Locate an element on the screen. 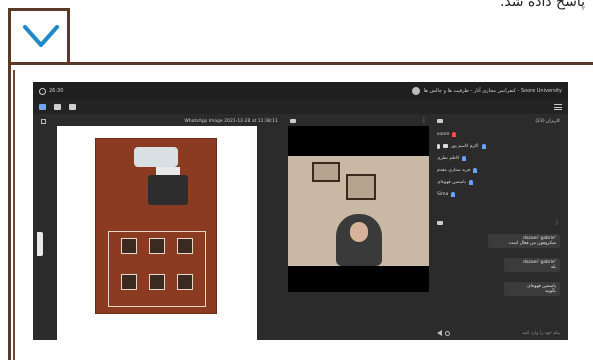 The width and height of the screenshot is (593, 360). mic-icon is located at coordinates (438, 146).